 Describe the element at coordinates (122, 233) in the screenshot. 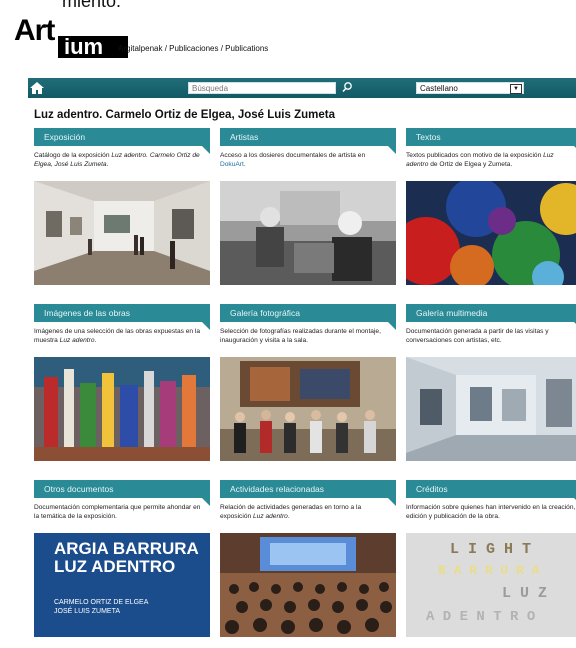

I see `exhibition-hall-photo` at that location.